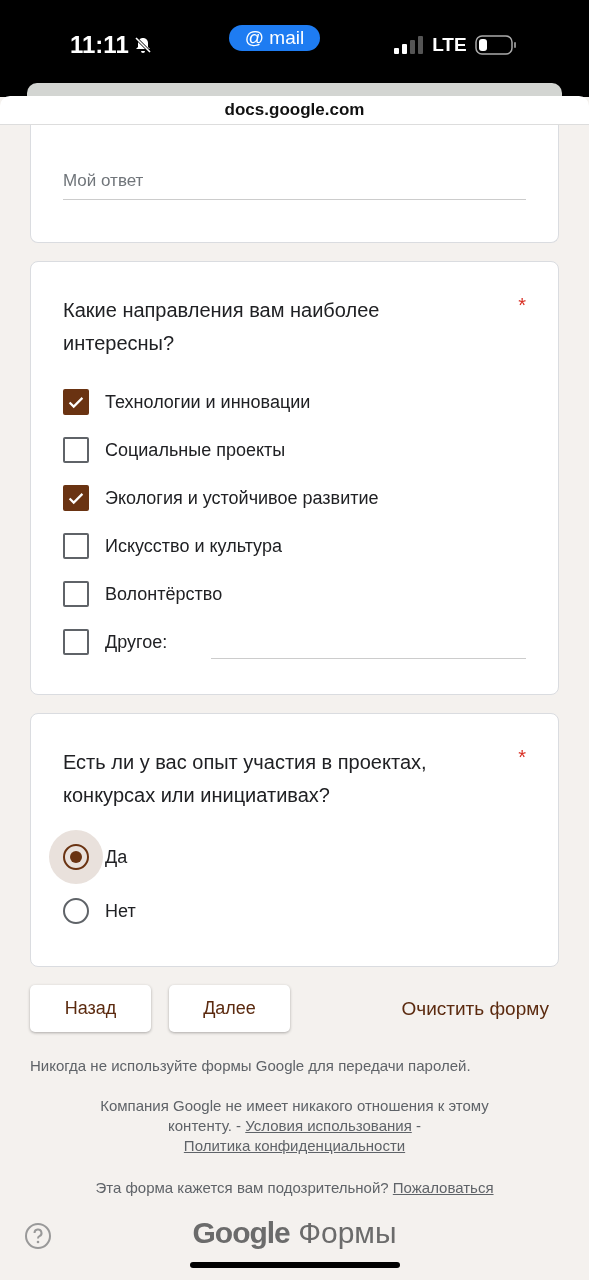 Image resolution: width=589 pixels, height=1280 pixels. I want to click on battery-icon, so click(495, 44).